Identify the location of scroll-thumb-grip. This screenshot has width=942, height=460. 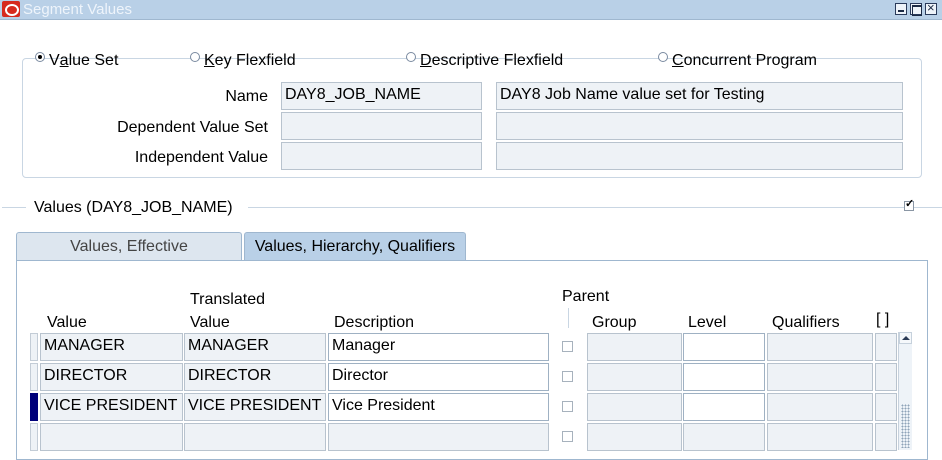
(905, 426).